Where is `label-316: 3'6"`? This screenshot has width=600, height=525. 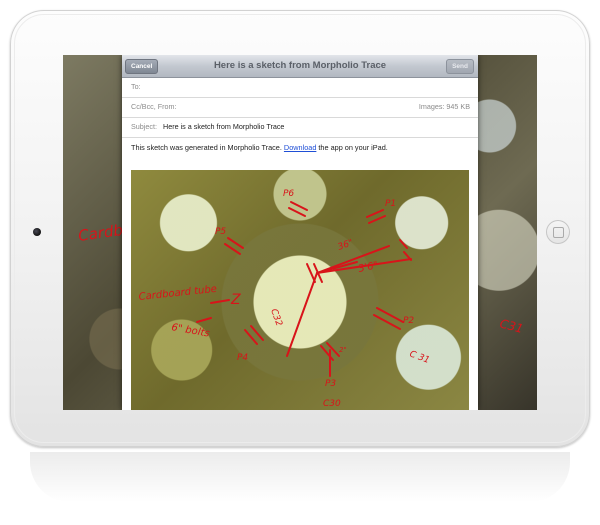
label-316: 3'6" is located at coordinates (368, 267).